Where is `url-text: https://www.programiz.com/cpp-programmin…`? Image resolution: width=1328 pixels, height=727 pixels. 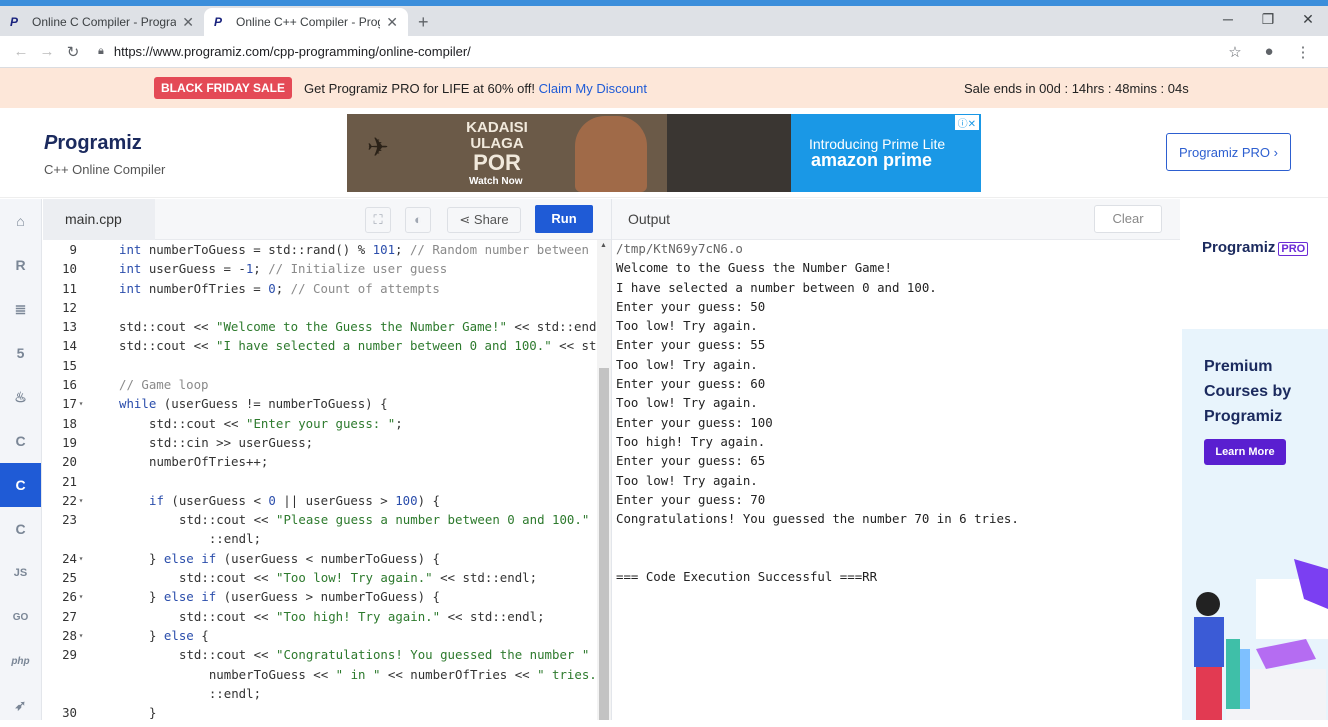
url-text: https://www.programiz.com/cpp-programmin… is located at coordinates (292, 51).